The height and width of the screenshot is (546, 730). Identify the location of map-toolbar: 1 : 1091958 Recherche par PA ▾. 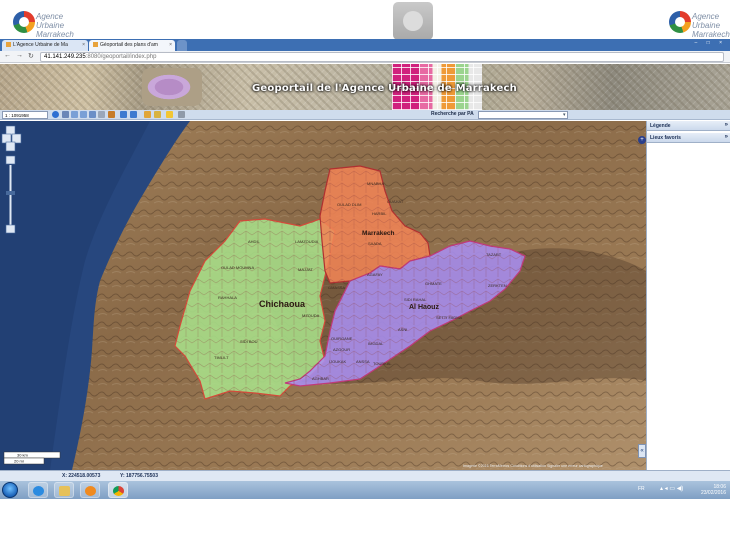
(365, 115).